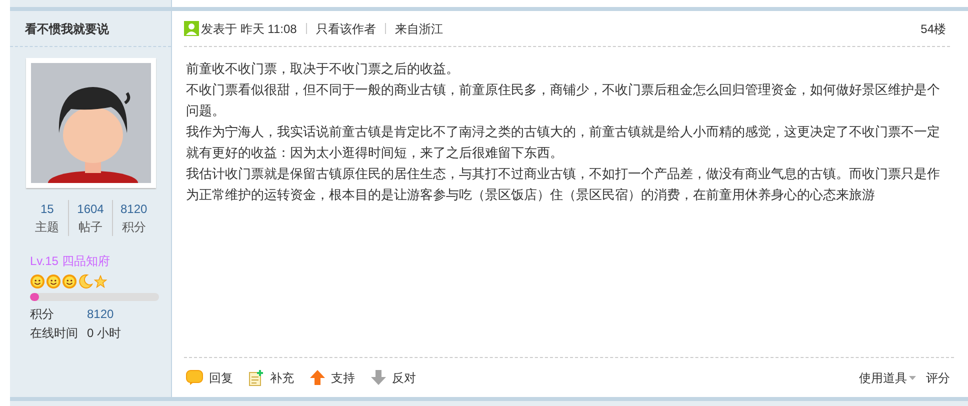 The height and width of the screenshot is (406, 968). I want to click on star-icon, so click(100, 281).